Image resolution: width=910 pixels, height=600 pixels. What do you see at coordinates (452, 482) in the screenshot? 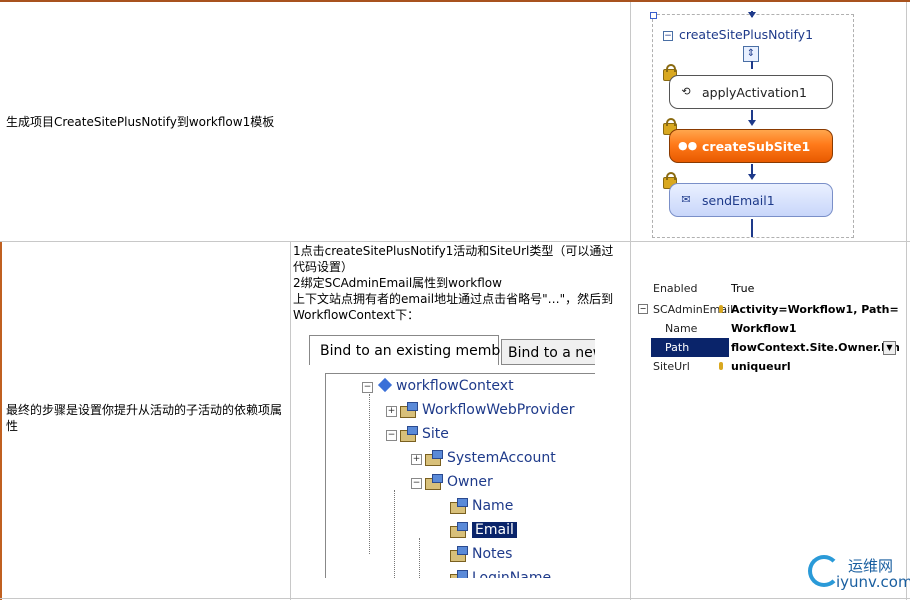
I see `tree-node-owner: − Owner` at bounding box center [452, 482].